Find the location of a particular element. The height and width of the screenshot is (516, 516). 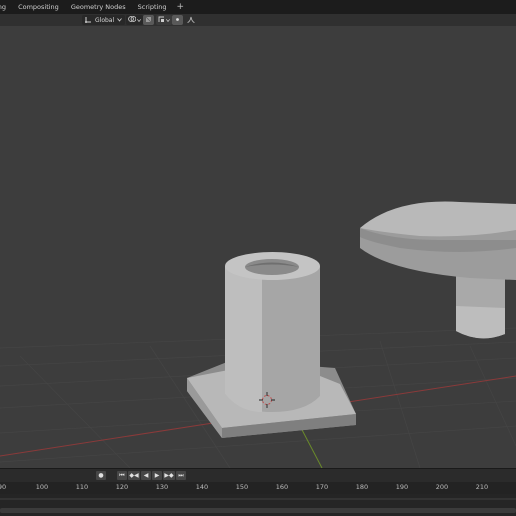

record-icon: ● is located at coordinates (101, 475).